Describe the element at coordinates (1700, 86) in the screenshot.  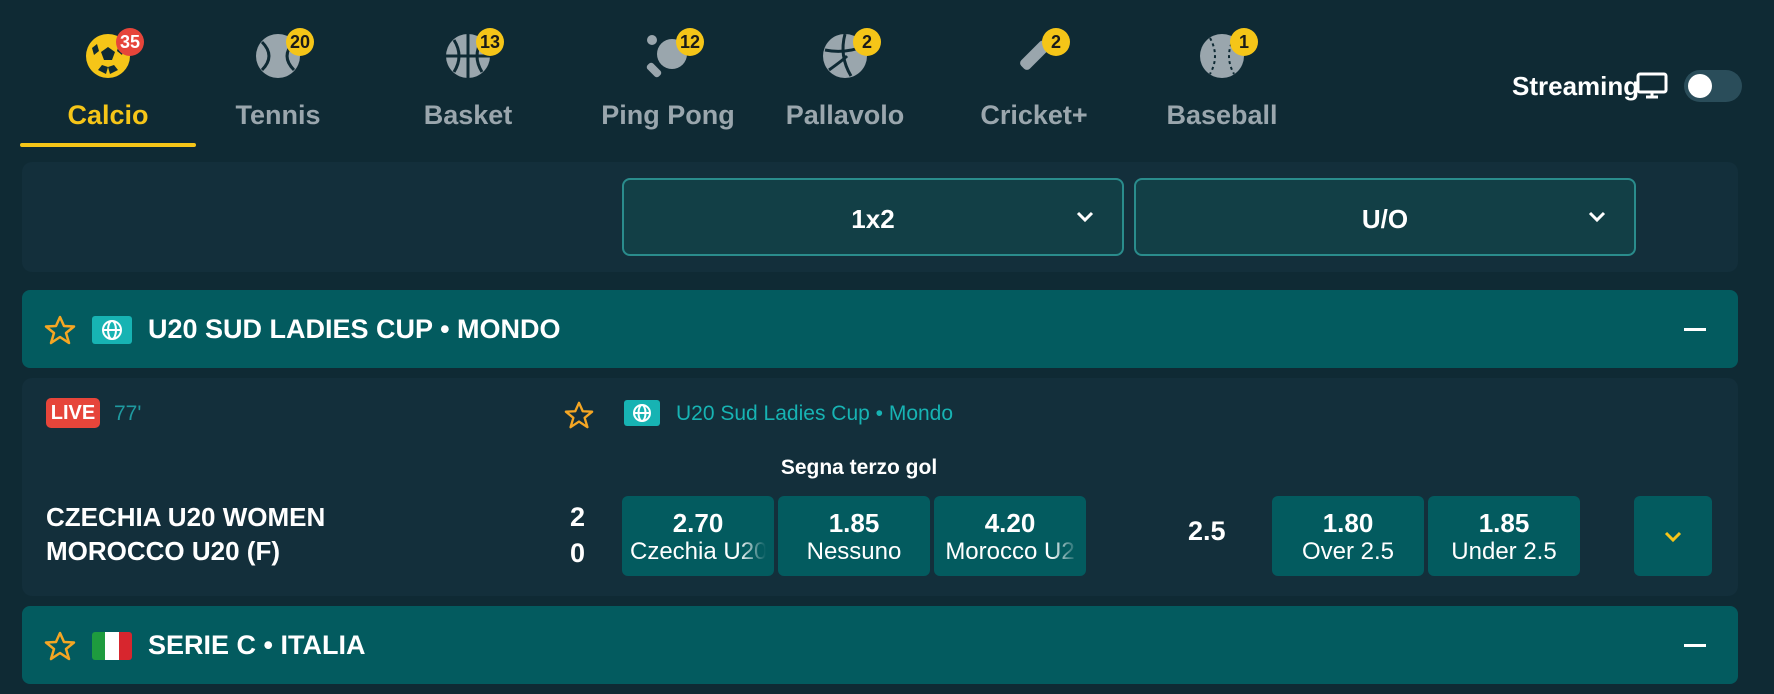
I see `toggle-knob` at that location.